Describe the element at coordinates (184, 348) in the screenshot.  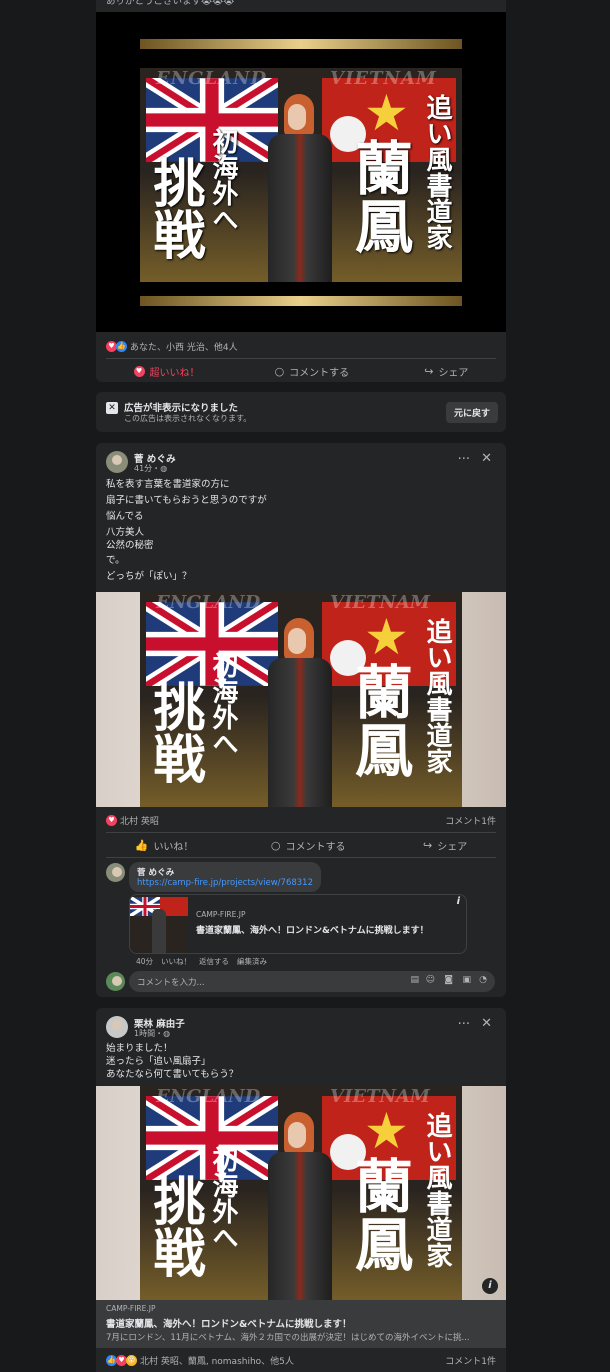
I see `reactions-text: あなた、小西 光治、他4人` at that location.